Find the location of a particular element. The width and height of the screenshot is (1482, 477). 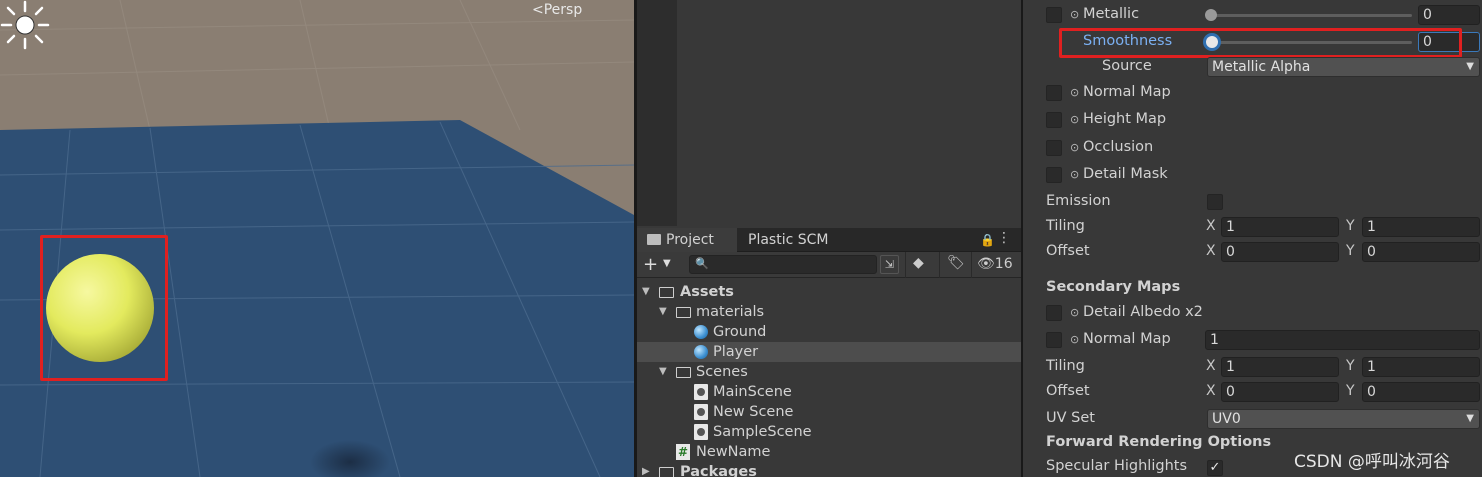

secondary-offset-x-label: X is located at coordinates (1211, 391).